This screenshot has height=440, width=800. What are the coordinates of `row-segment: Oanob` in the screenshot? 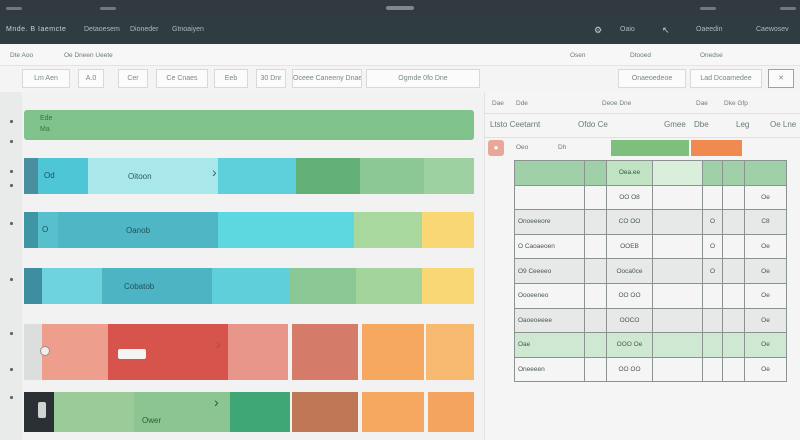 It's located at (138, 230).